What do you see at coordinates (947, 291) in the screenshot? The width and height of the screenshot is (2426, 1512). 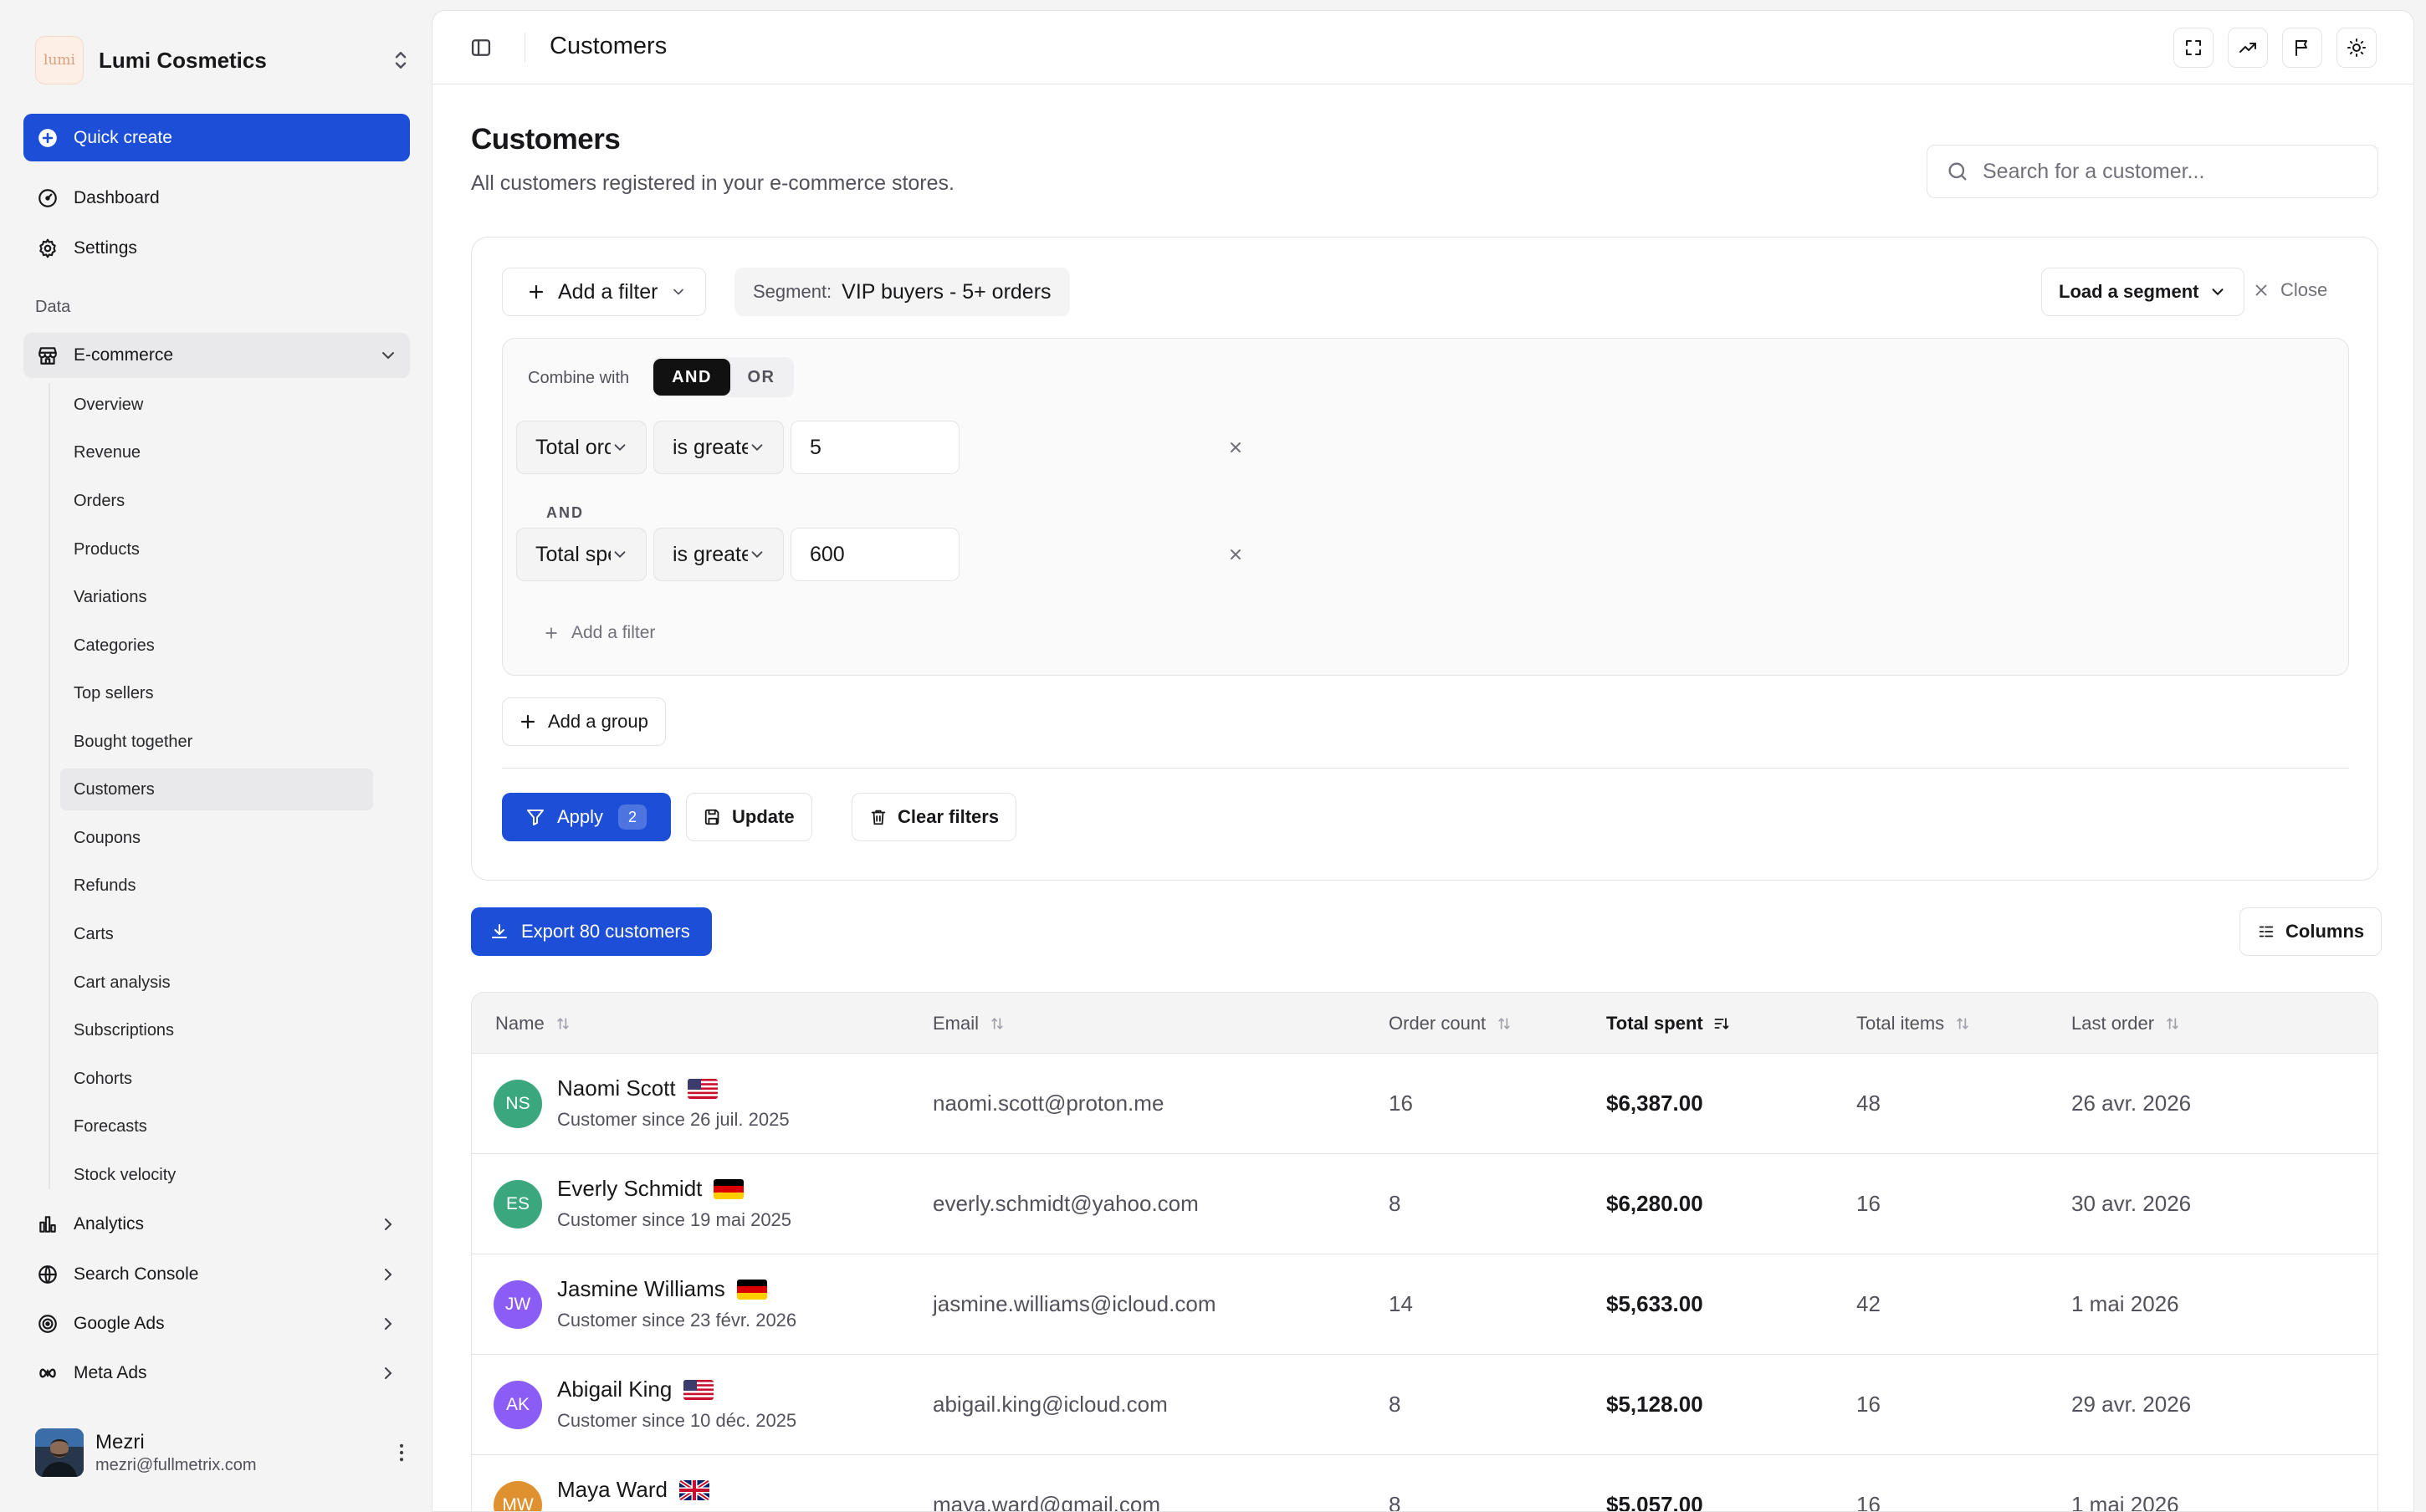 I see `segment-name: VIP buyers - 5+ orders` at bounding box center [947, 291].